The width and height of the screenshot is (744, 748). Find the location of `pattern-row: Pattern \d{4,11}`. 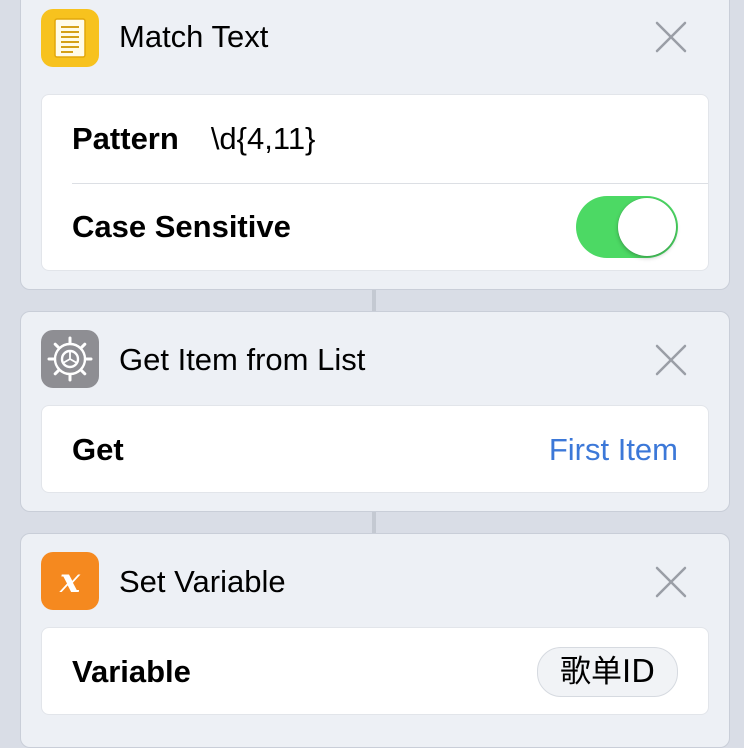

pattern-row: Pattern \d{4,11} is located at coordinates (375, 139).